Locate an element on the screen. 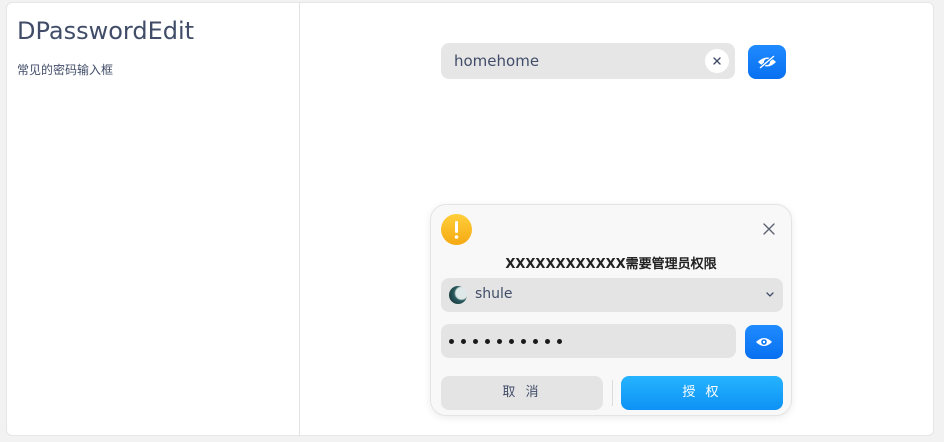 This screenshot has width=944, height=442. dialog-toggle-visibility-button is located at coordinates (764, 342).